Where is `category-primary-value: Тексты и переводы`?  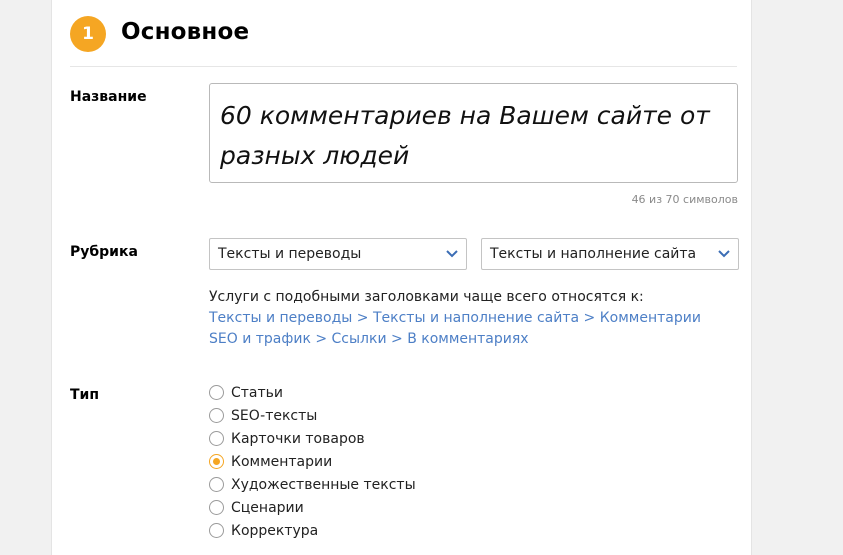 category-primary-value: Тексты и переводы is located at coordinates (290, 254).